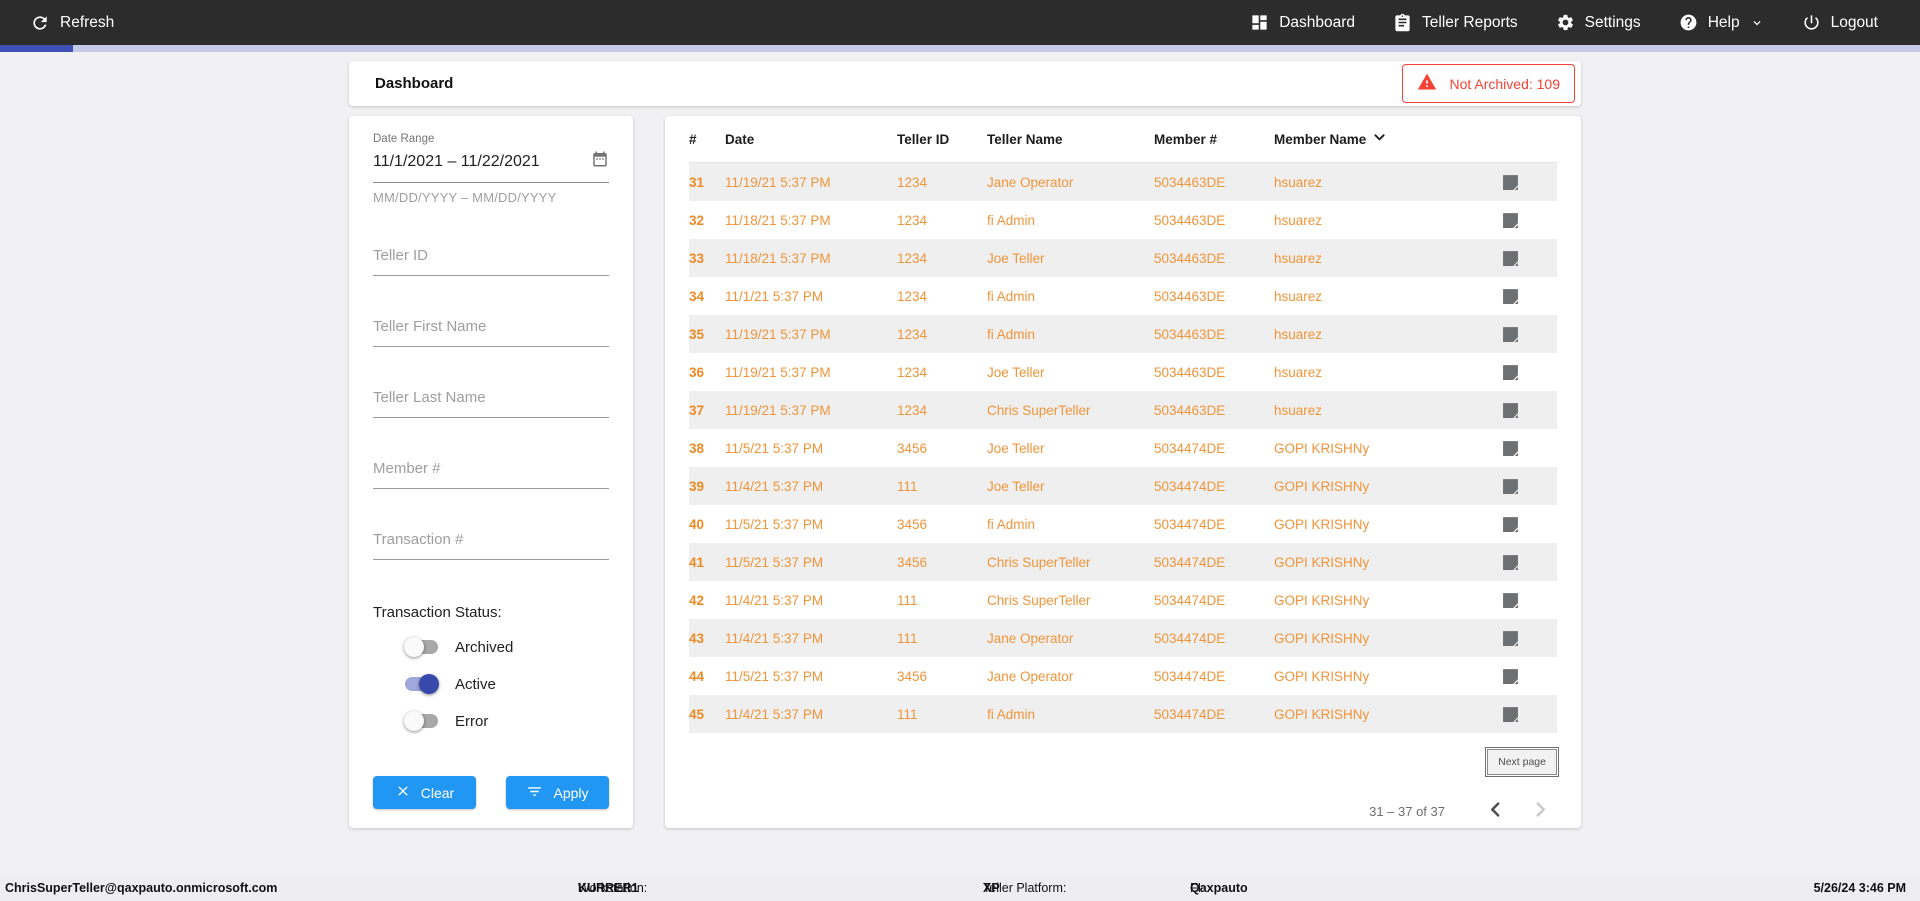  What do you see at coordinates (774, 486) in the screenshot?
I see `date-cell: 11/4/21 5:37 PM` at bounding box center [774, 486].